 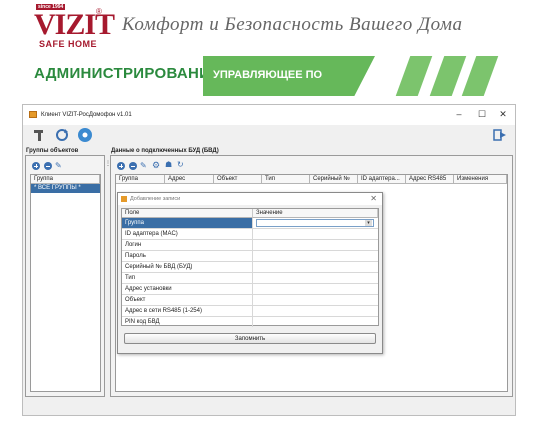 What do you see at coordinates (352, 76) in the screenshot?
I see `admin-banner: УПРАВЛЯЮЩЕЕ ПО` at bounding box center [352, 76].